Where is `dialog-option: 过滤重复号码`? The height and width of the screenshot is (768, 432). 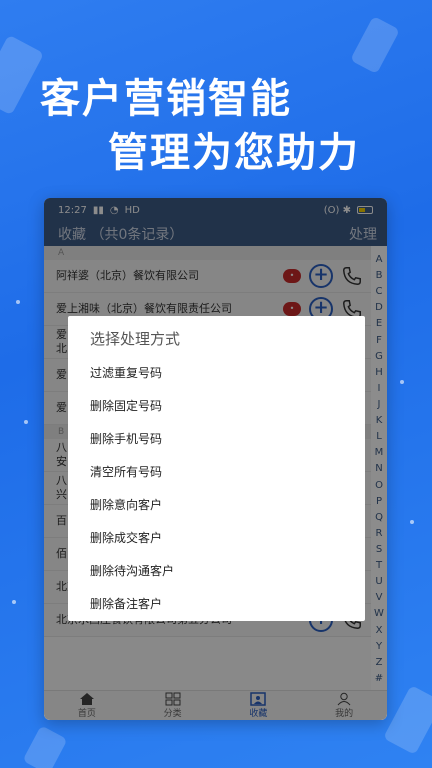 dialog-option: 过滤重复号码 is located at coordinates (227, 373).